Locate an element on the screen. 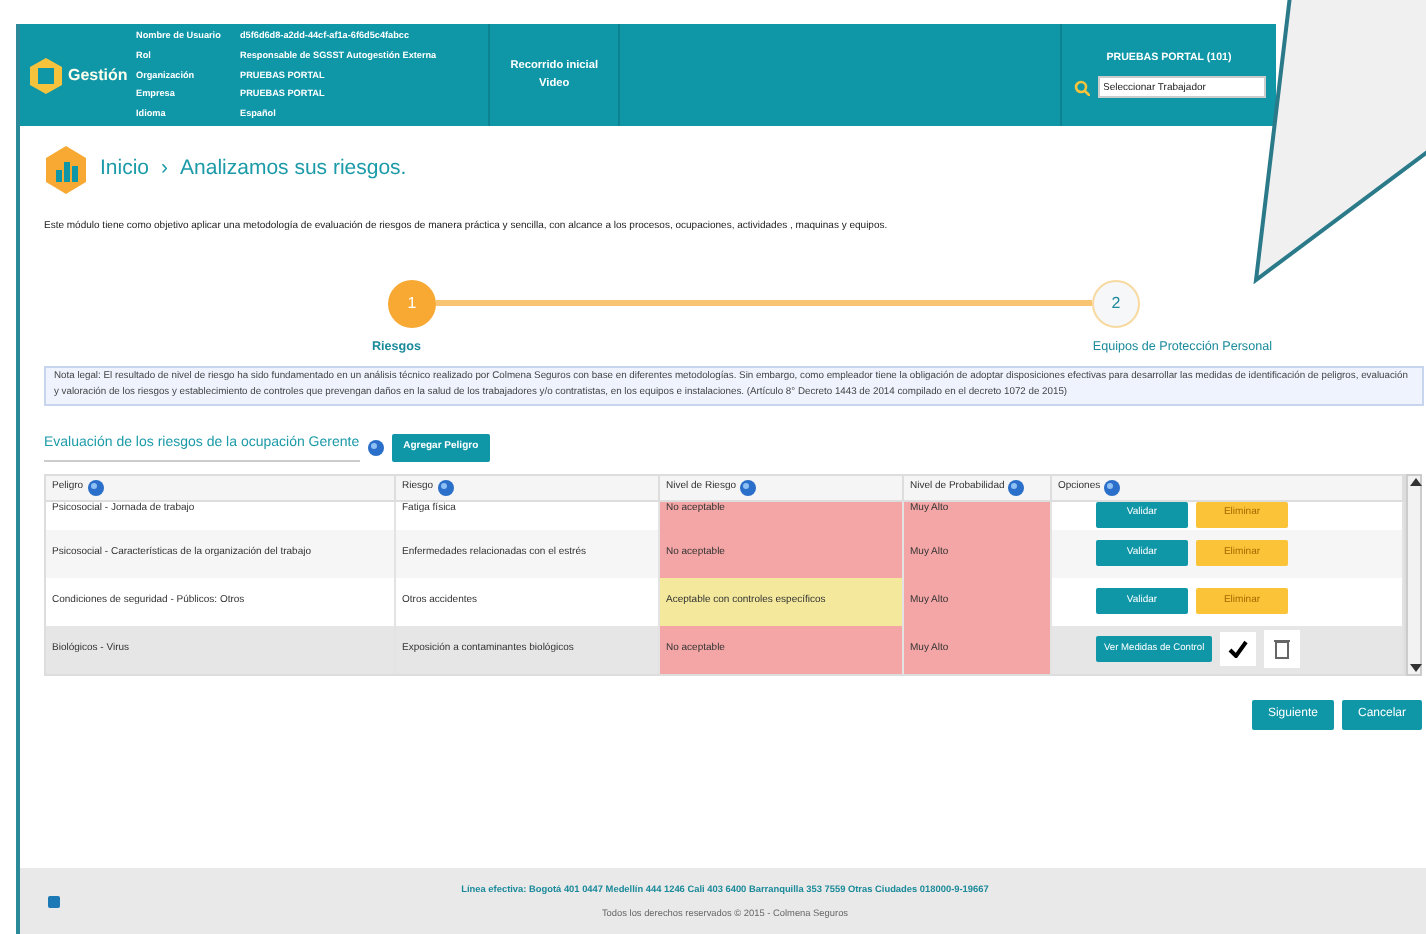 The image size is (1426, 934). logo-icon is located at coordinates (46, 75).